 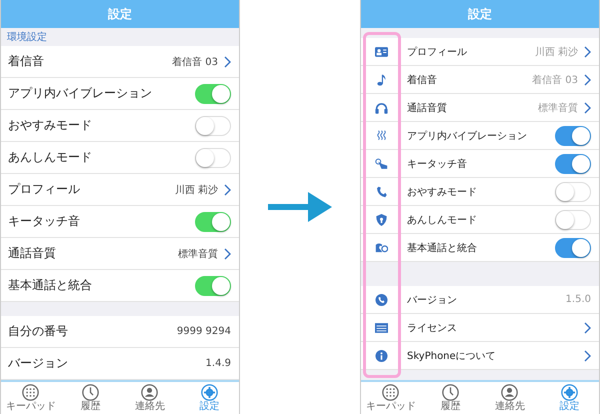 I want to click on settings-row: SkyPhoneについて, so click(x=480, y=356).